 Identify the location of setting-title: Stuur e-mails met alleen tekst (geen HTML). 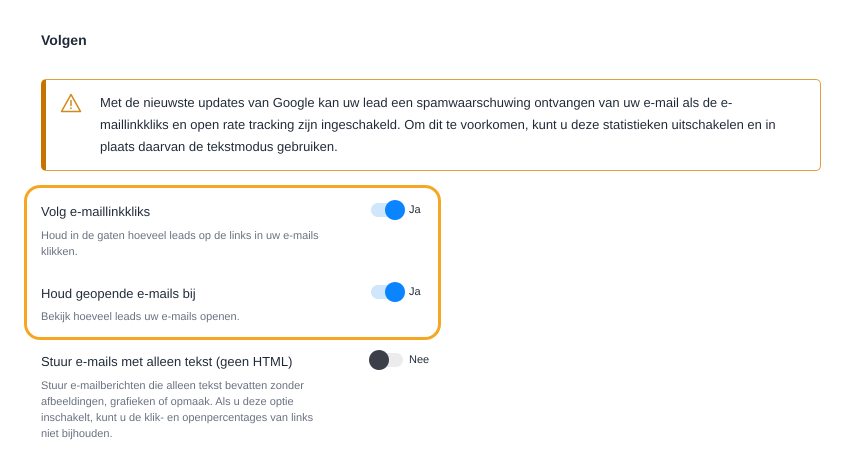
(167, 362).